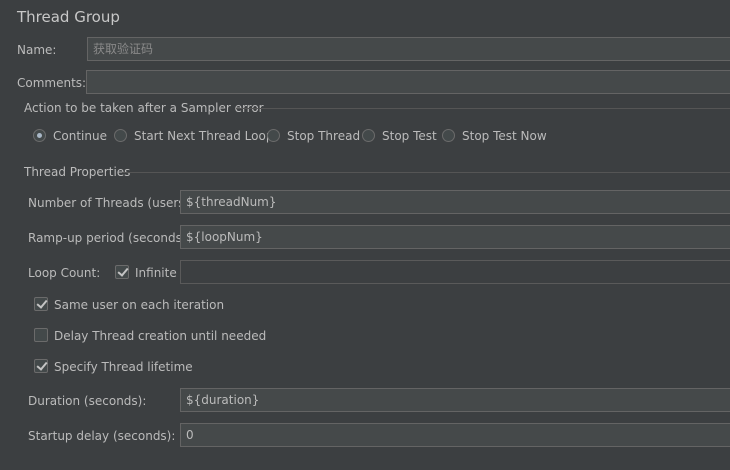 The image size is (730, 470). I want to click on radio-stop-thread, so click(273, 135).